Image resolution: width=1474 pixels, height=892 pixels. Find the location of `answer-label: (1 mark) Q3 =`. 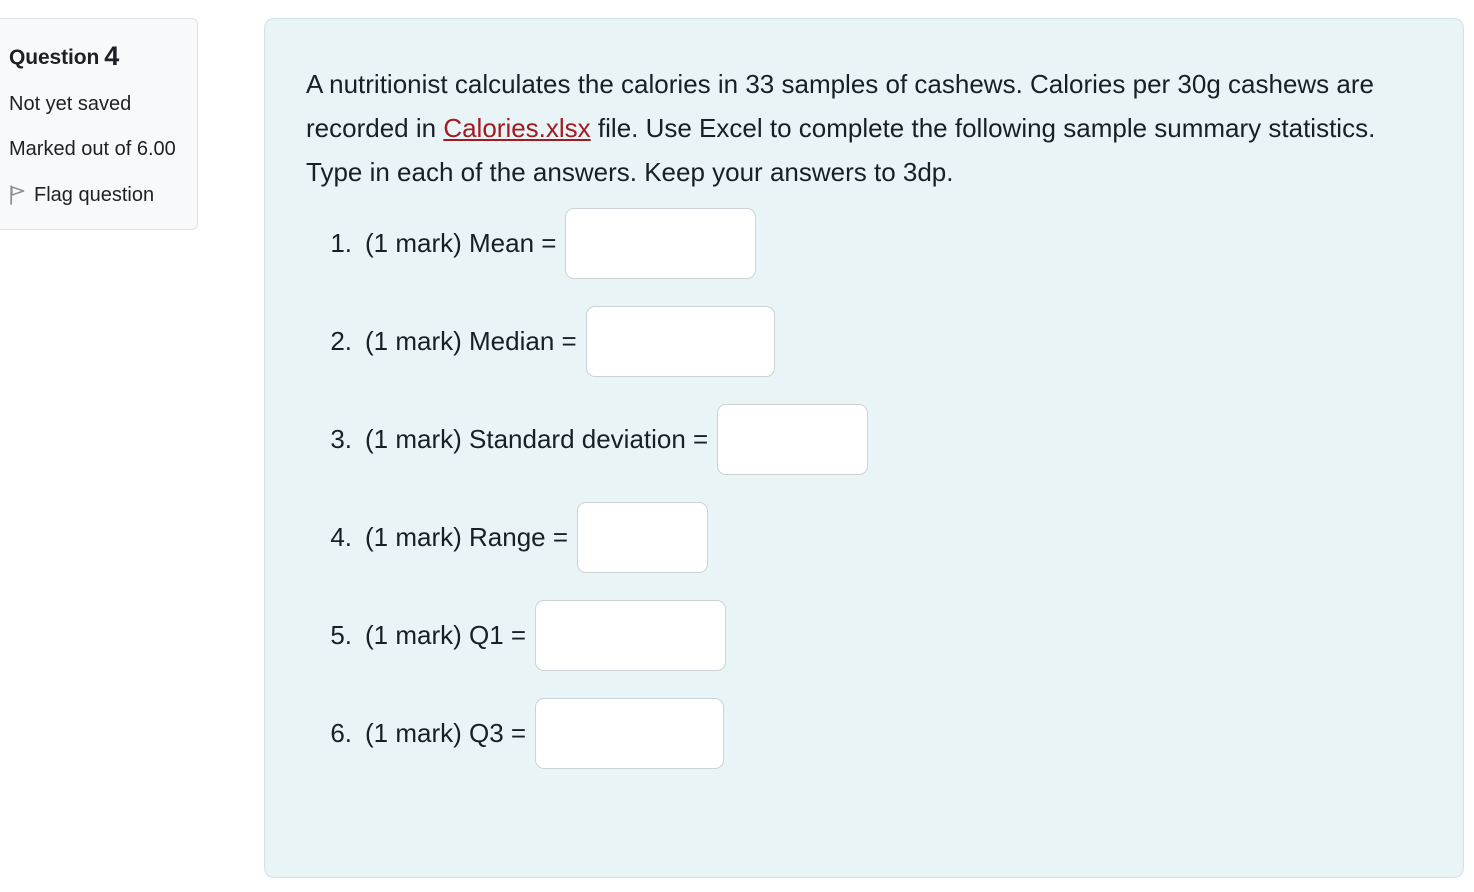

answer-label: (1 mark) Q3 = is located at coordinates (446, 733).